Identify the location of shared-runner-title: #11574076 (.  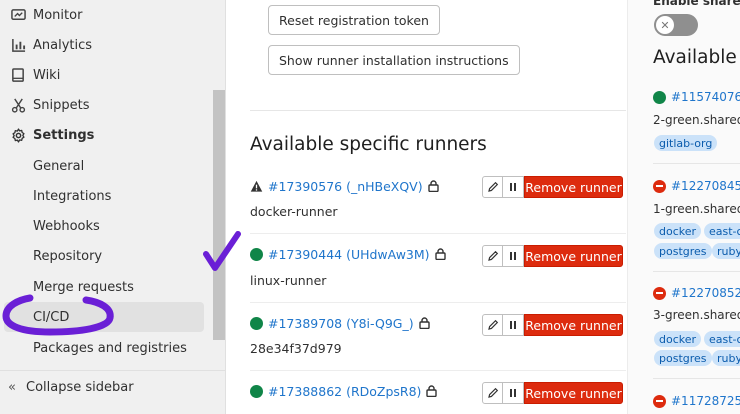
(696, 97).